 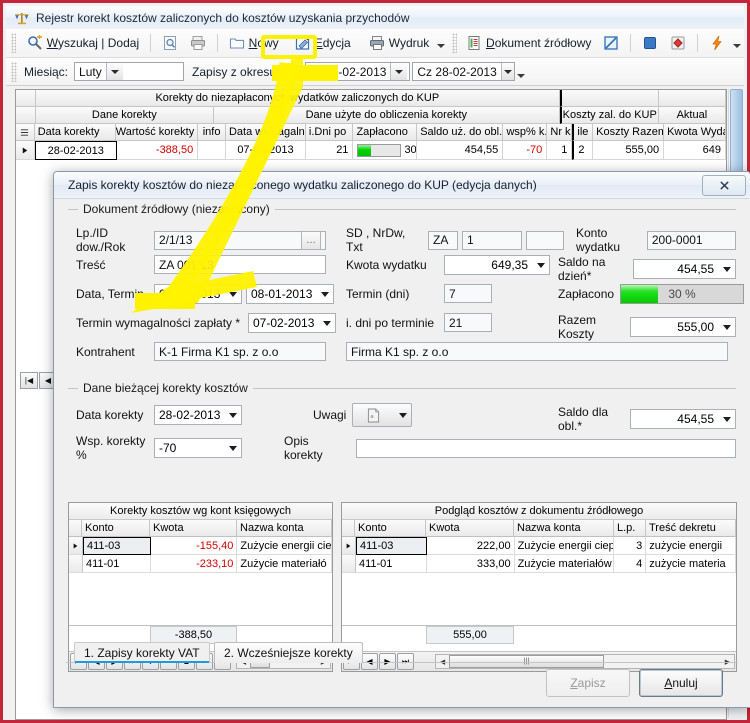 What do you see at coordinates (537, 351) in the screenshot?
I see `kontrahent-full-field: Firma K1 sp. z o.o` at bounding box center [537, 351].